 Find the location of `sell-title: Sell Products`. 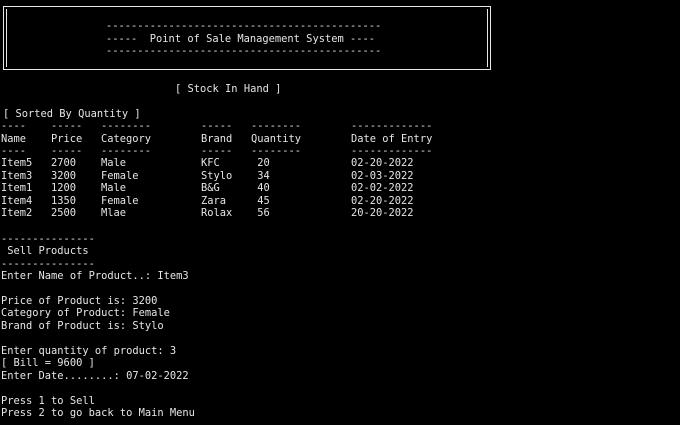

sell-title: Sell Products is located at coordinates (45, 251).